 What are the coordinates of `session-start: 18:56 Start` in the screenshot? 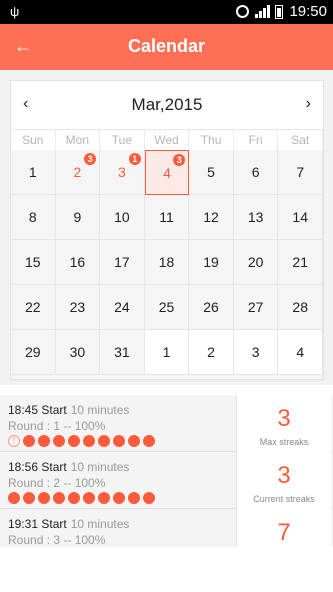 It's located at (37, 467).